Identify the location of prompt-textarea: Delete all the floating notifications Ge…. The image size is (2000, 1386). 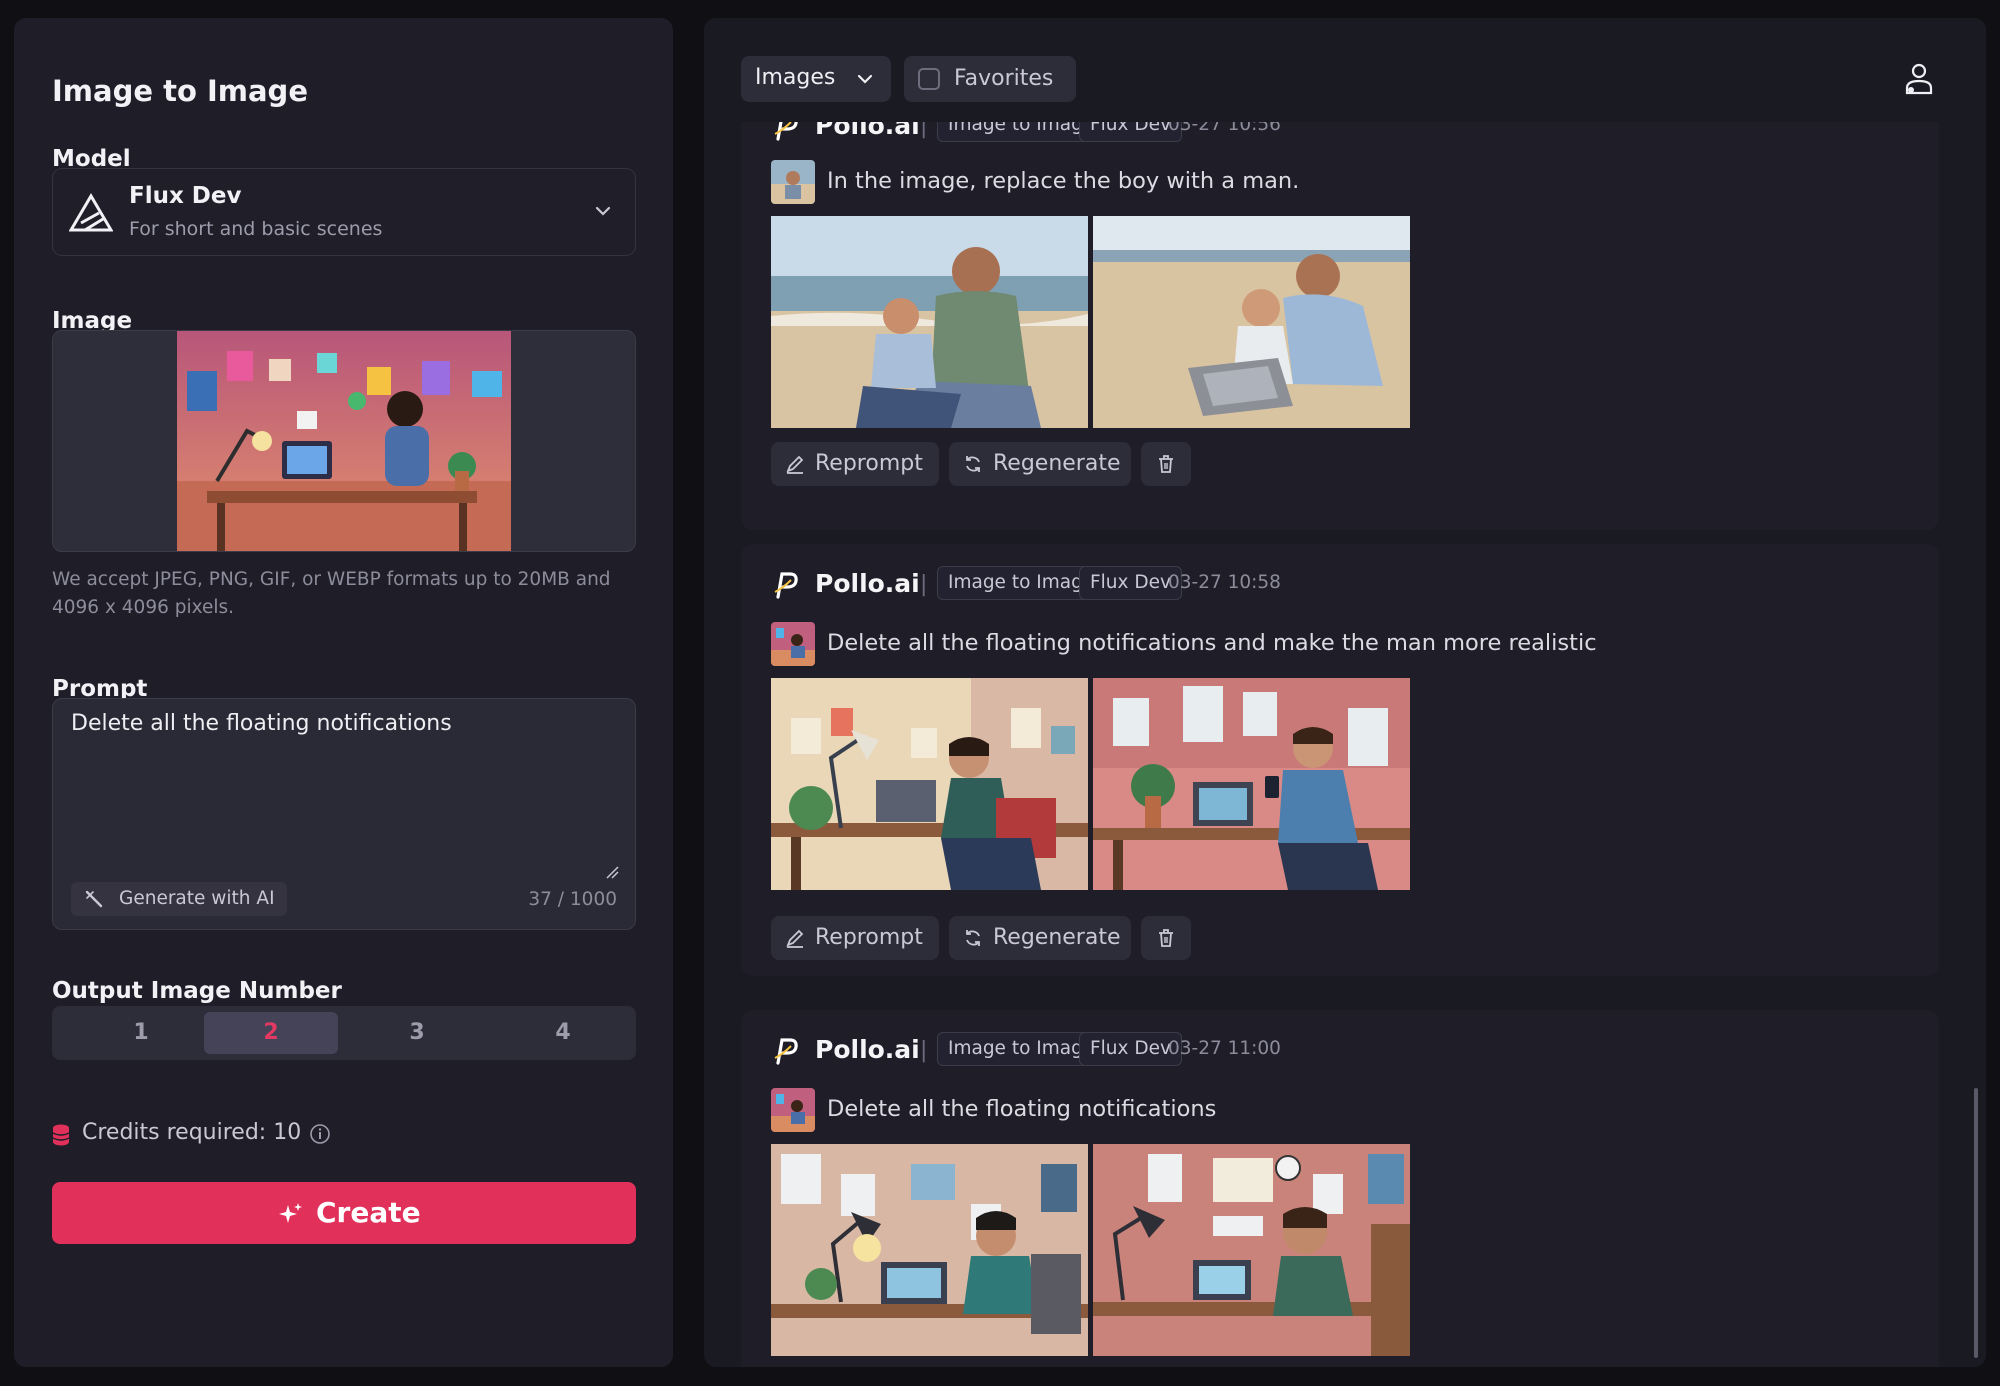
(344, 814).